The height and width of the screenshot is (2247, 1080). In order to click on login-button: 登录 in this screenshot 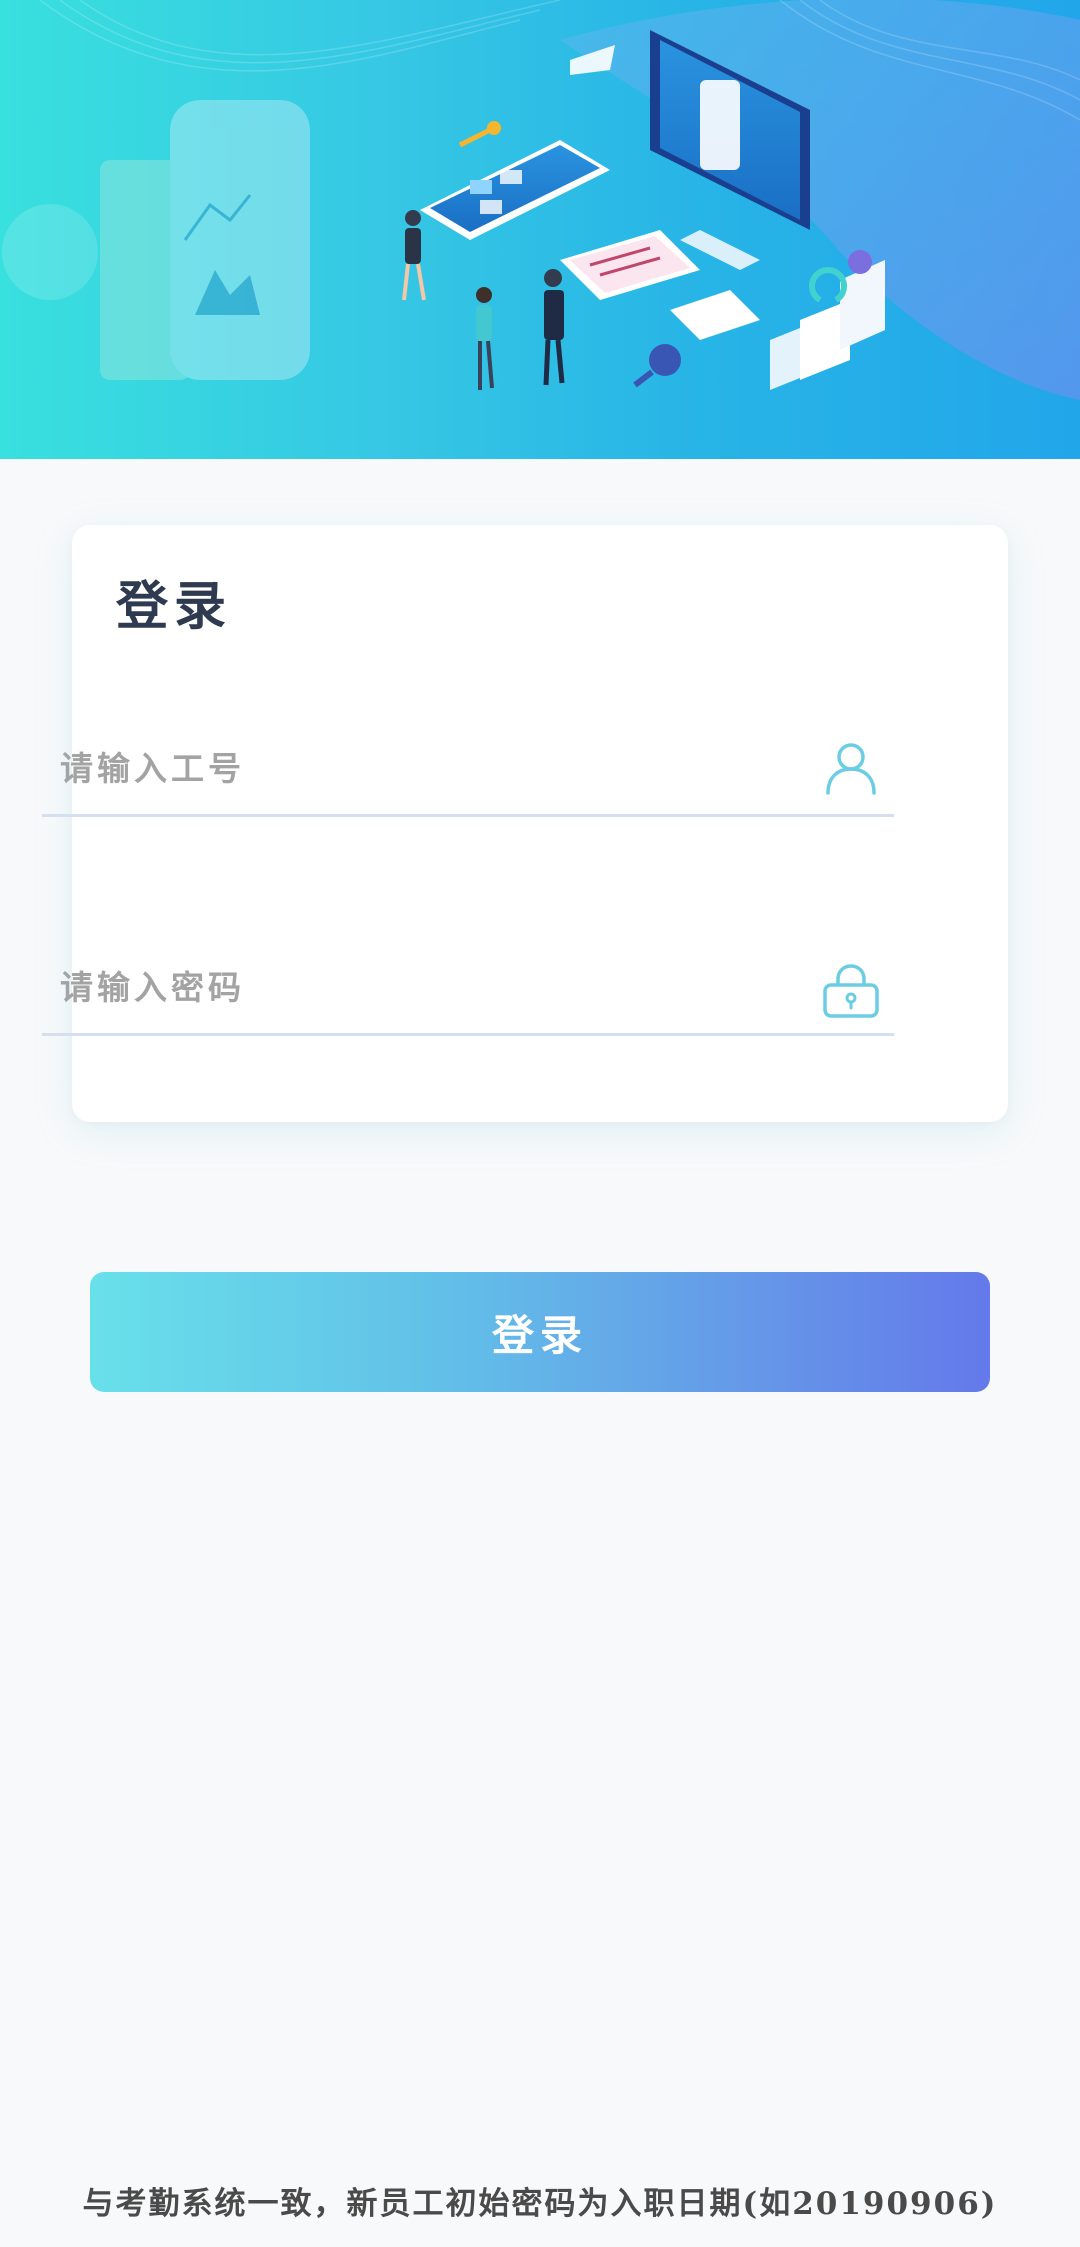, I will do `click(540, 1332)`.